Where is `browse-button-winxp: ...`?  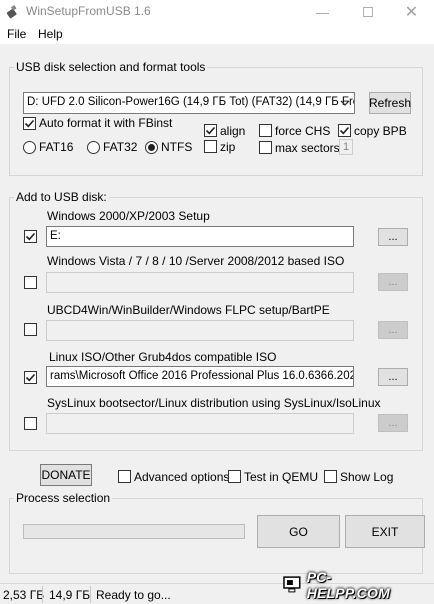 browse-button-winxp: ... is located at coordinates (393, 237).